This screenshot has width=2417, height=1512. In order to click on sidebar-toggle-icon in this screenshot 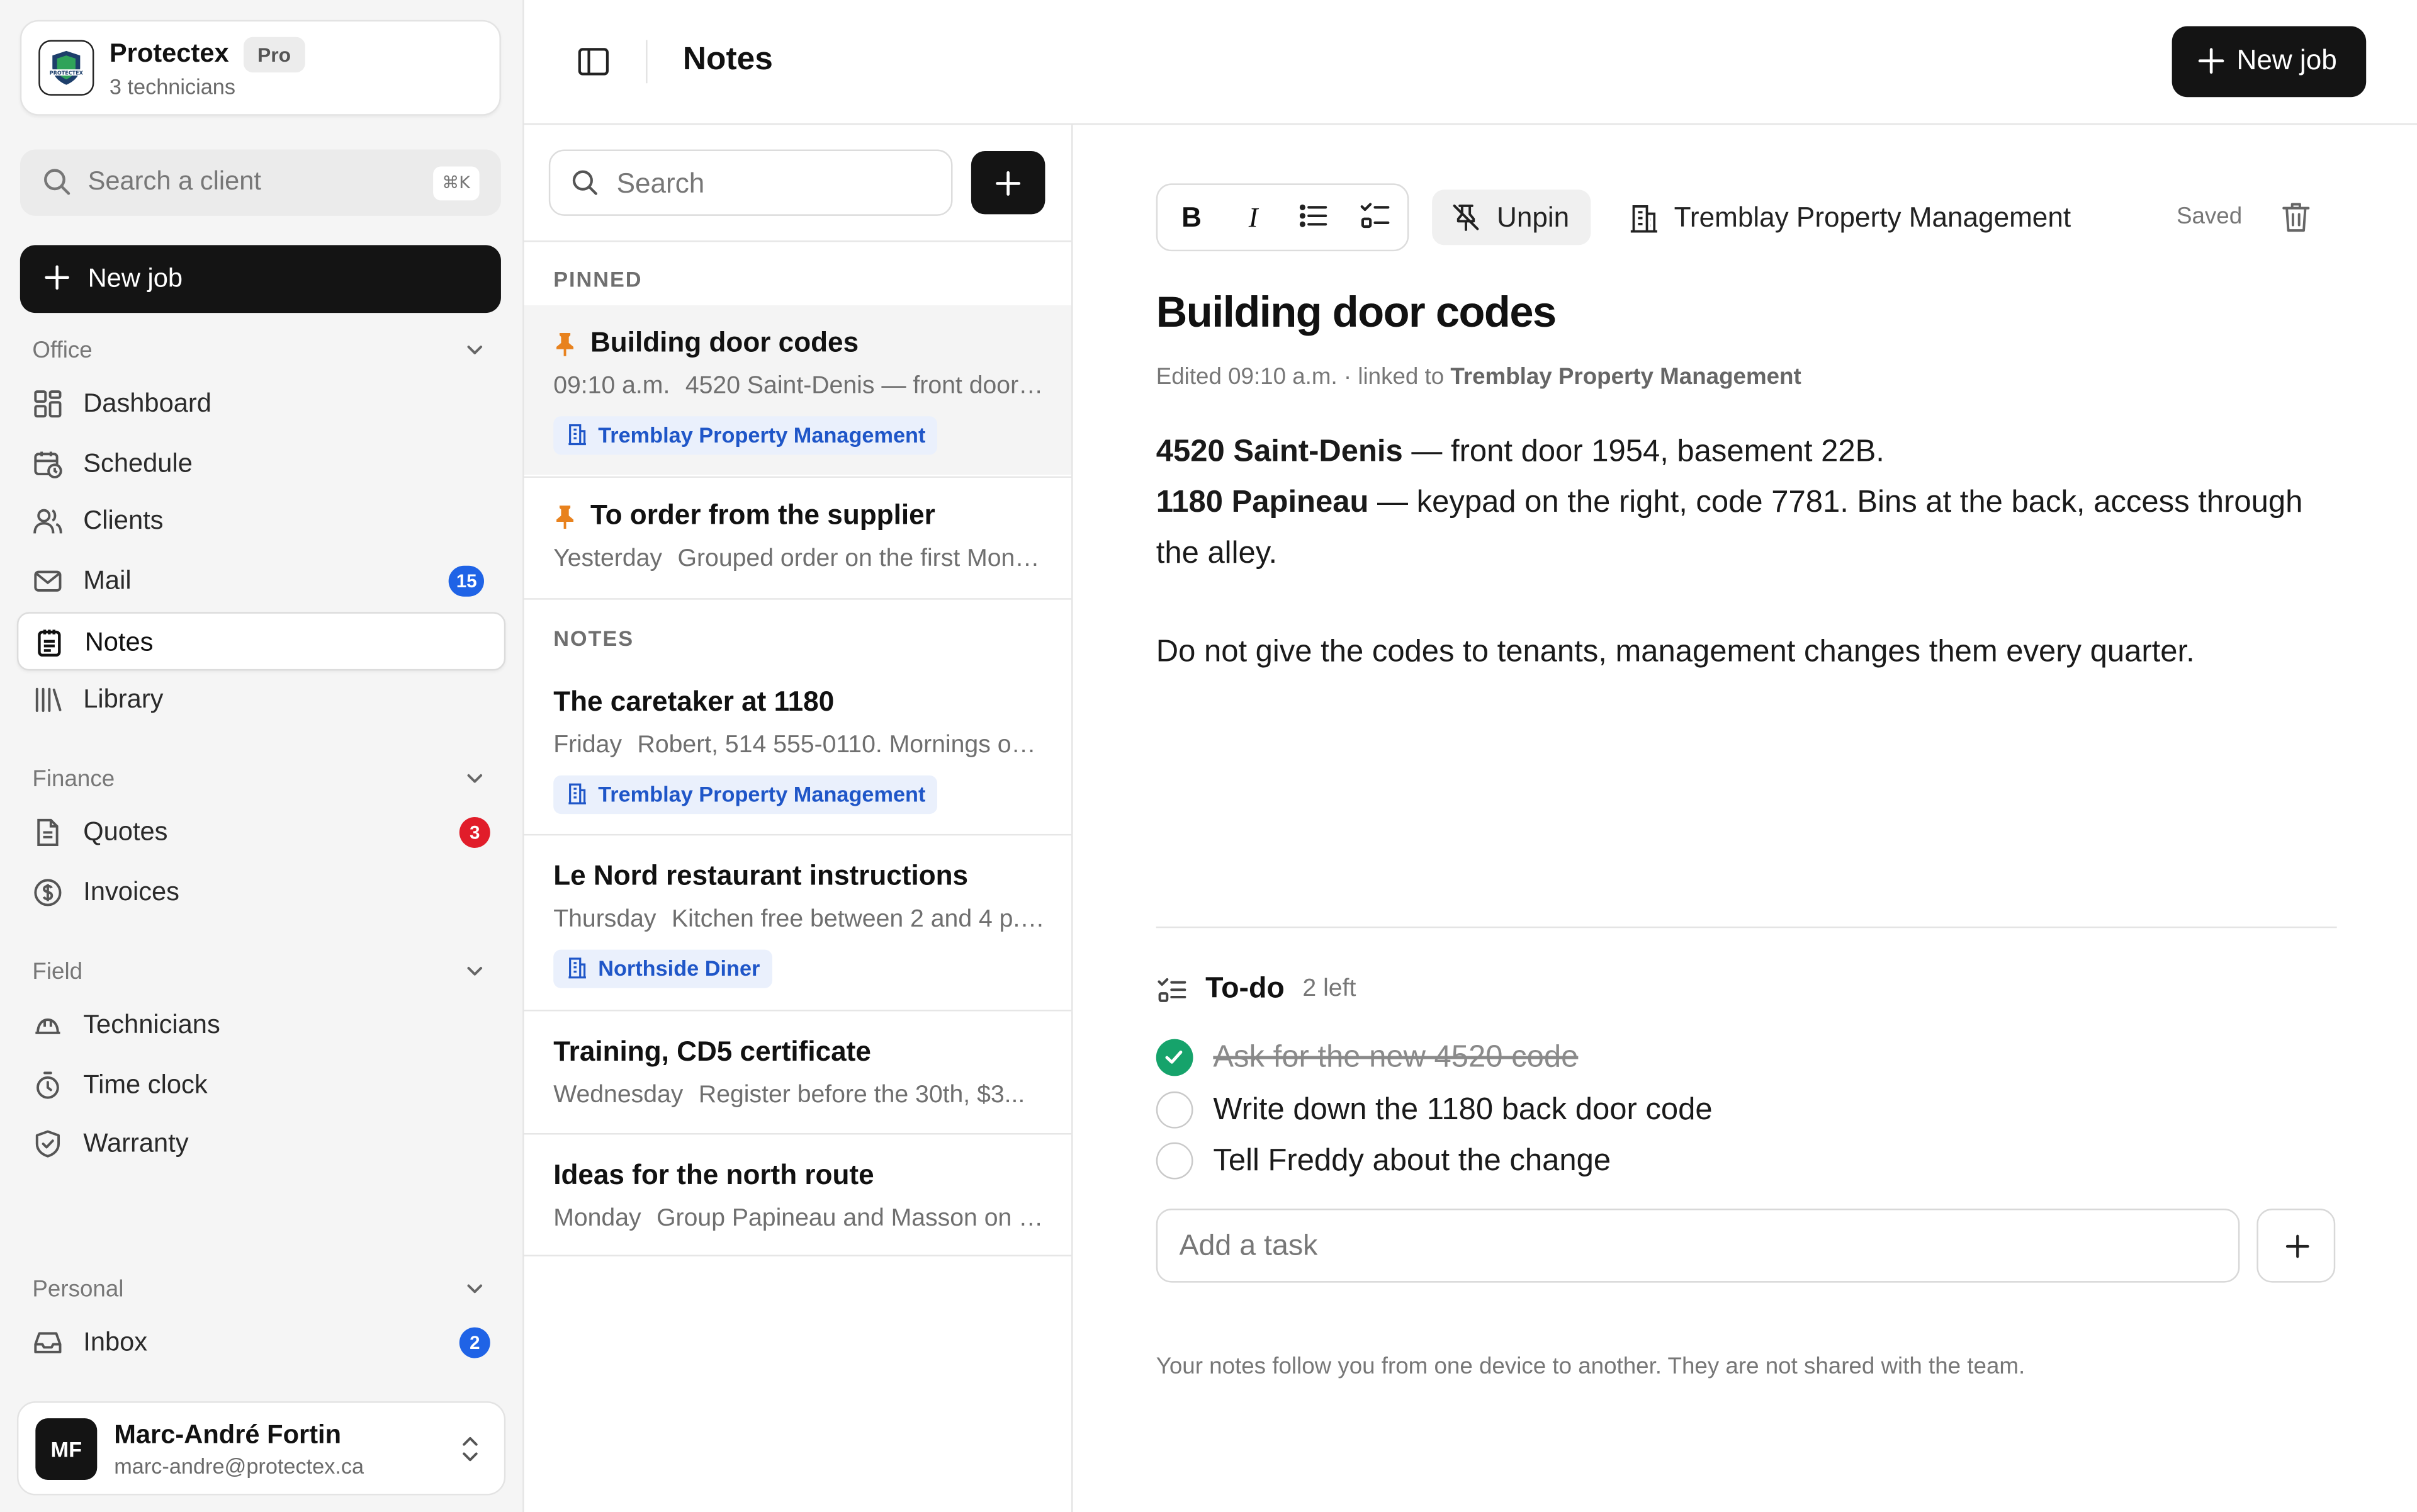, I will do `click(593, 62)`.